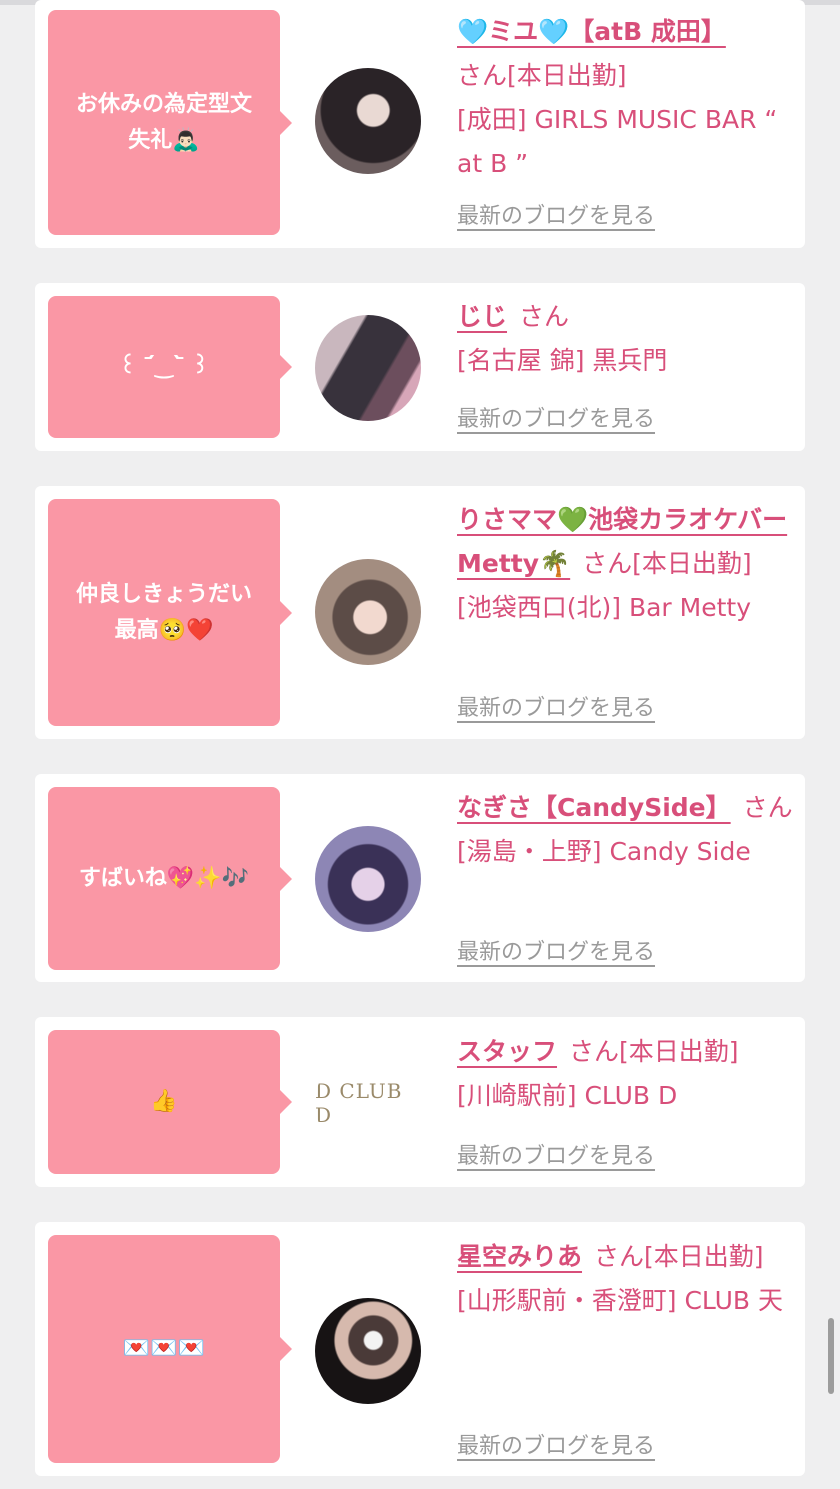  Describe the element at coordinates (164, 140) in the screenshot. I see `comment-text: 失礼🙇🏻‍♂️` at that location.